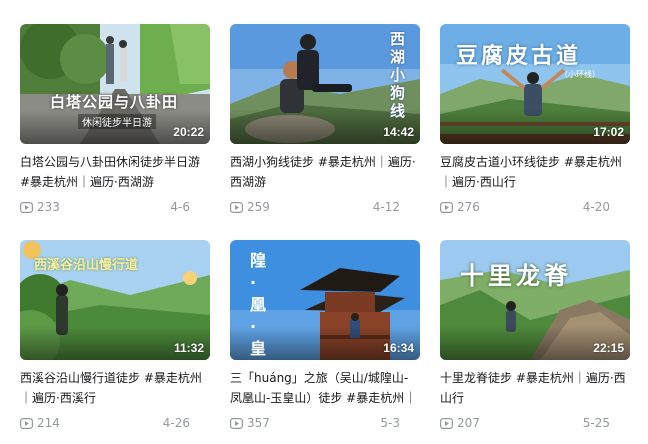  Describe the element at coordinates (580, 74) in the screenshot. I see `thumbnail-subcaption: （小环线）` at that location.